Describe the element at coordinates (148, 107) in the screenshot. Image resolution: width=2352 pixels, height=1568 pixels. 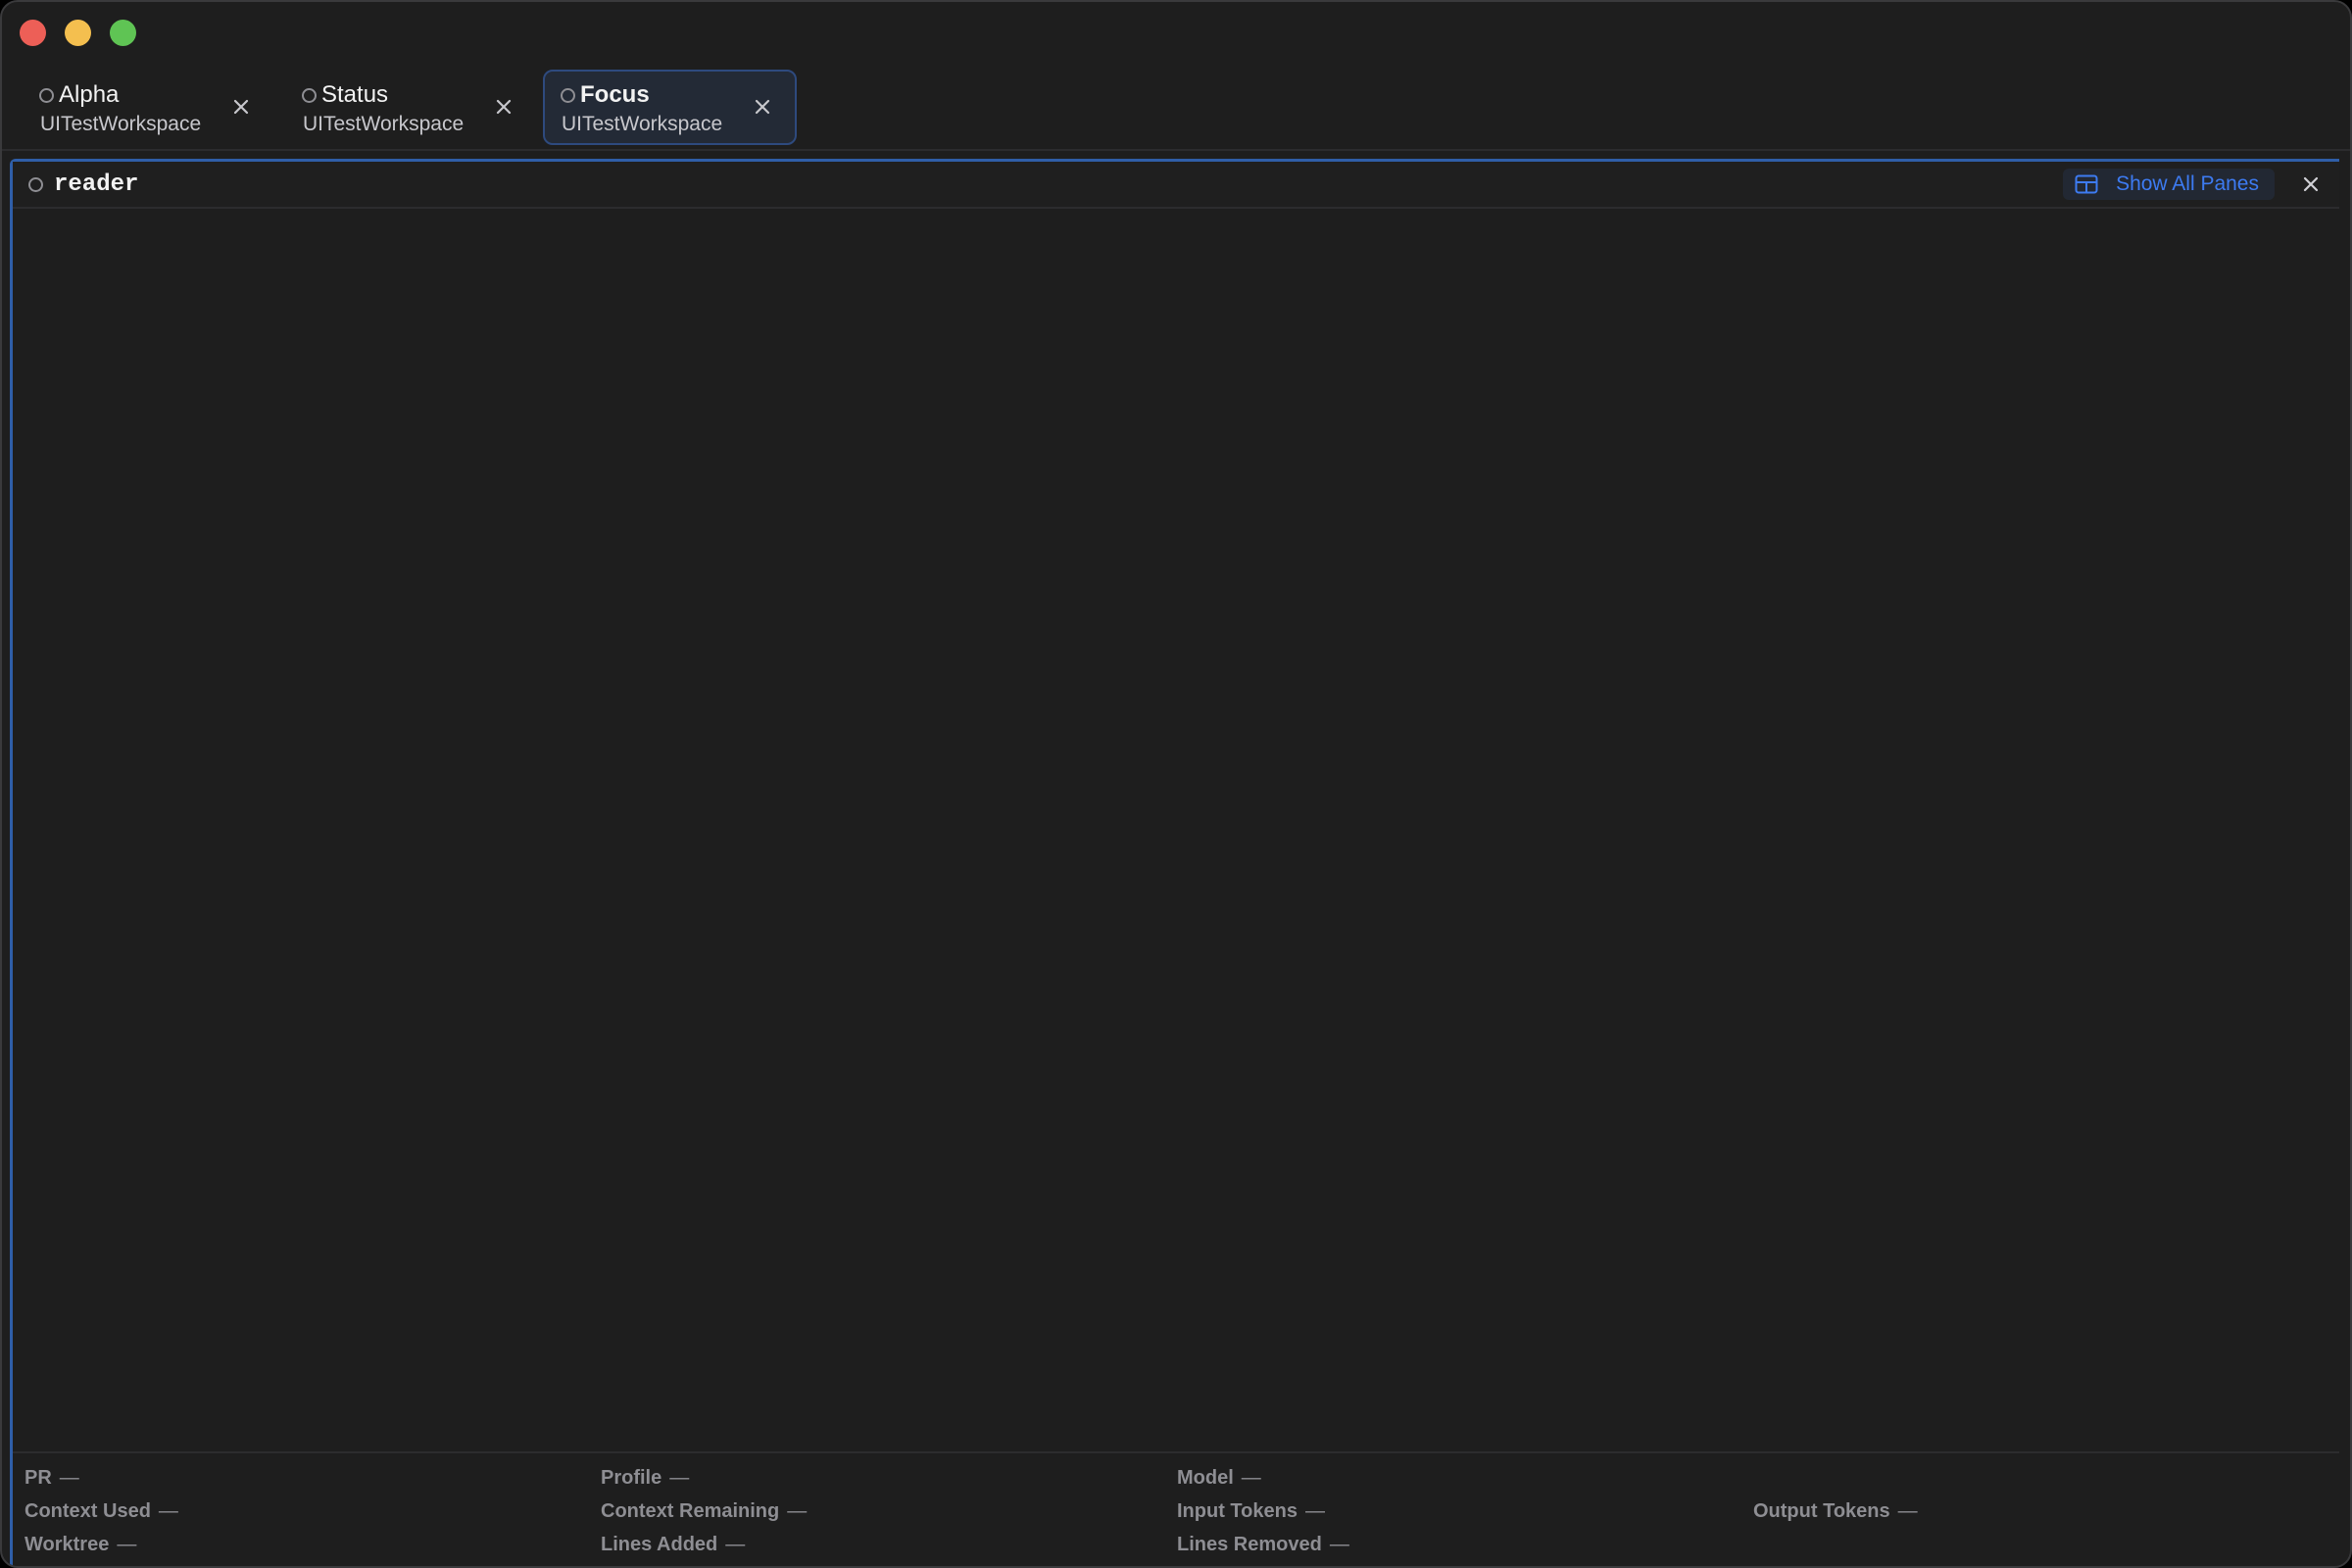
I see `tab-alpha: Alpha UITestWorkspace` at that location.